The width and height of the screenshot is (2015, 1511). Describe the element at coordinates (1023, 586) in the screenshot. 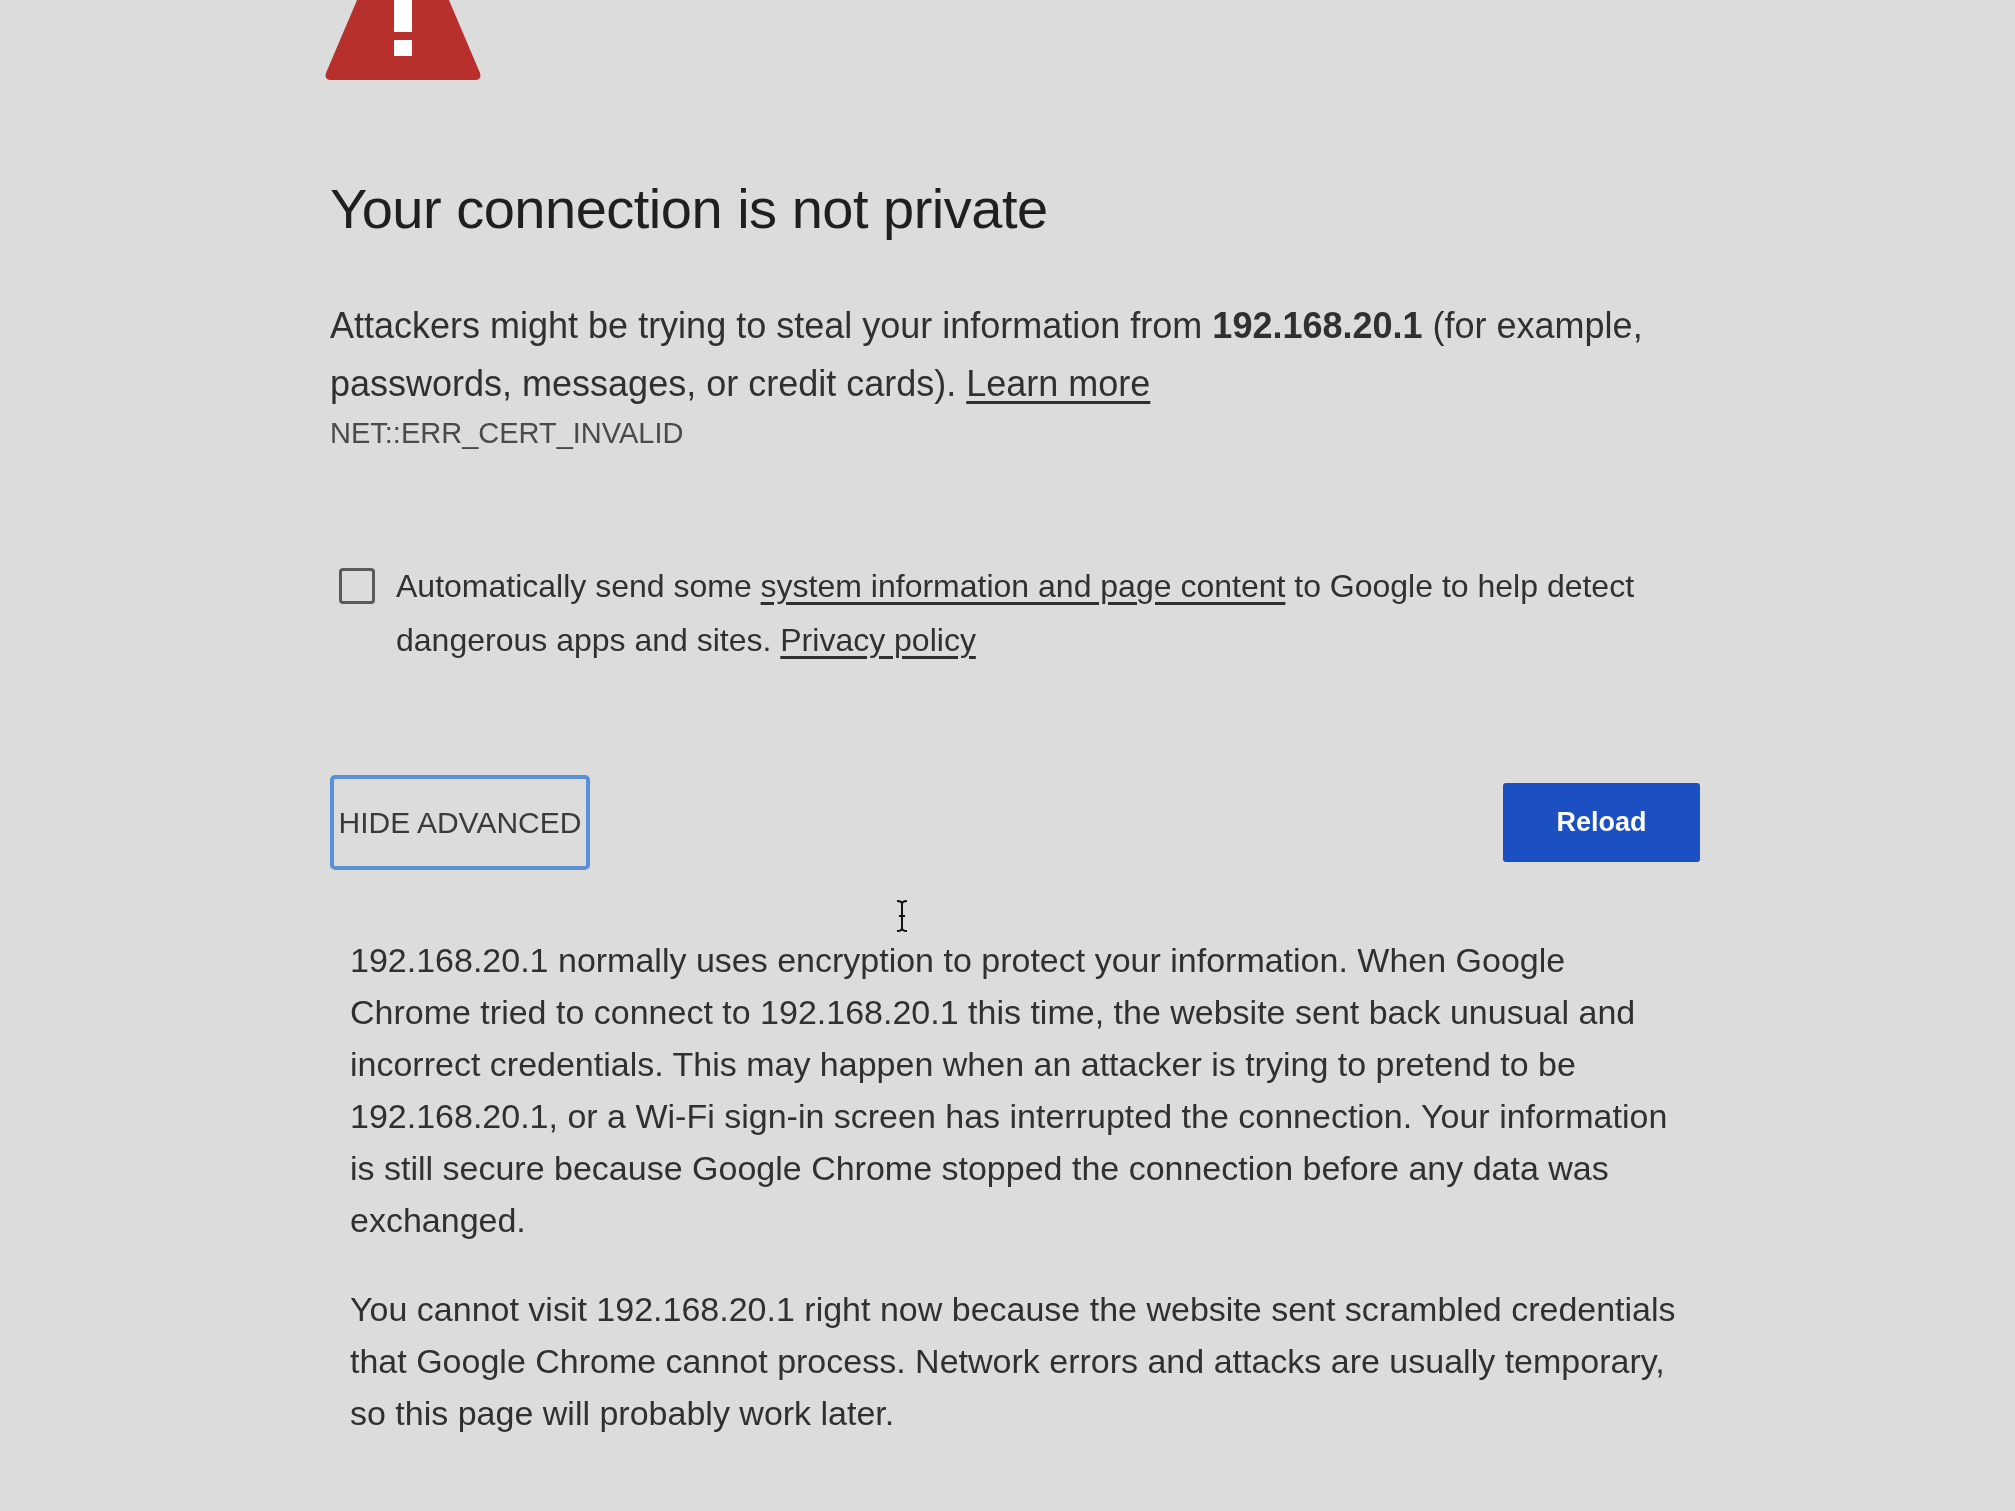

I see `system-information-link: system information and page content` at that location.